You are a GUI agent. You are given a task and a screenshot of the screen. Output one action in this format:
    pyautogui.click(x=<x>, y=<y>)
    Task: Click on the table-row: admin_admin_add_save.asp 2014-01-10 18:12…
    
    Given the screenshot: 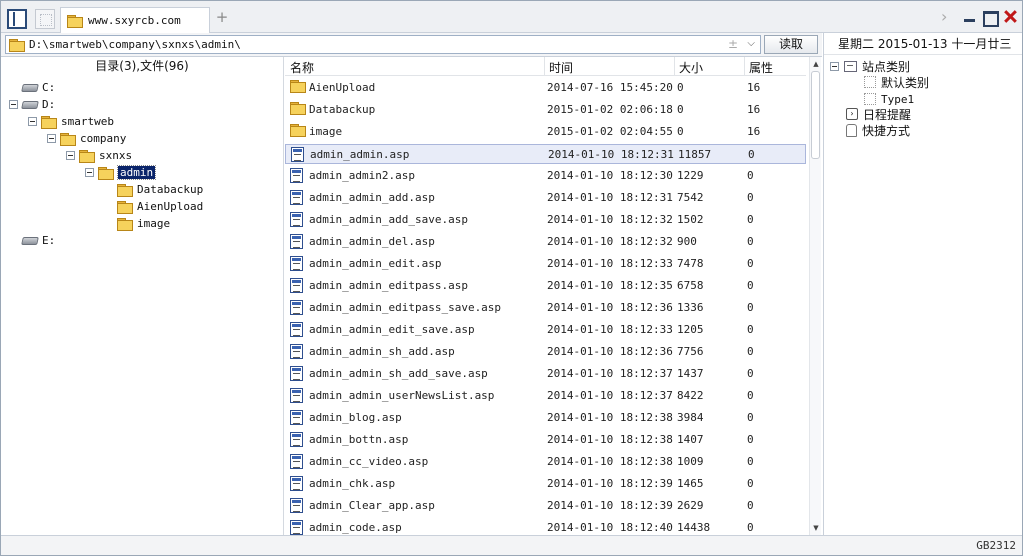 What is the action you would take?
    pyautogui.click(x=545, y=220)
    